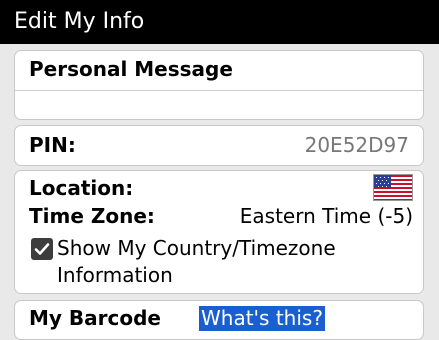 Image resolution: width=439 pixels, height=340 pixels. Describe the element at coordinates (52, 145) in the screenshot. I see `pin-label: PIN:` at that location.